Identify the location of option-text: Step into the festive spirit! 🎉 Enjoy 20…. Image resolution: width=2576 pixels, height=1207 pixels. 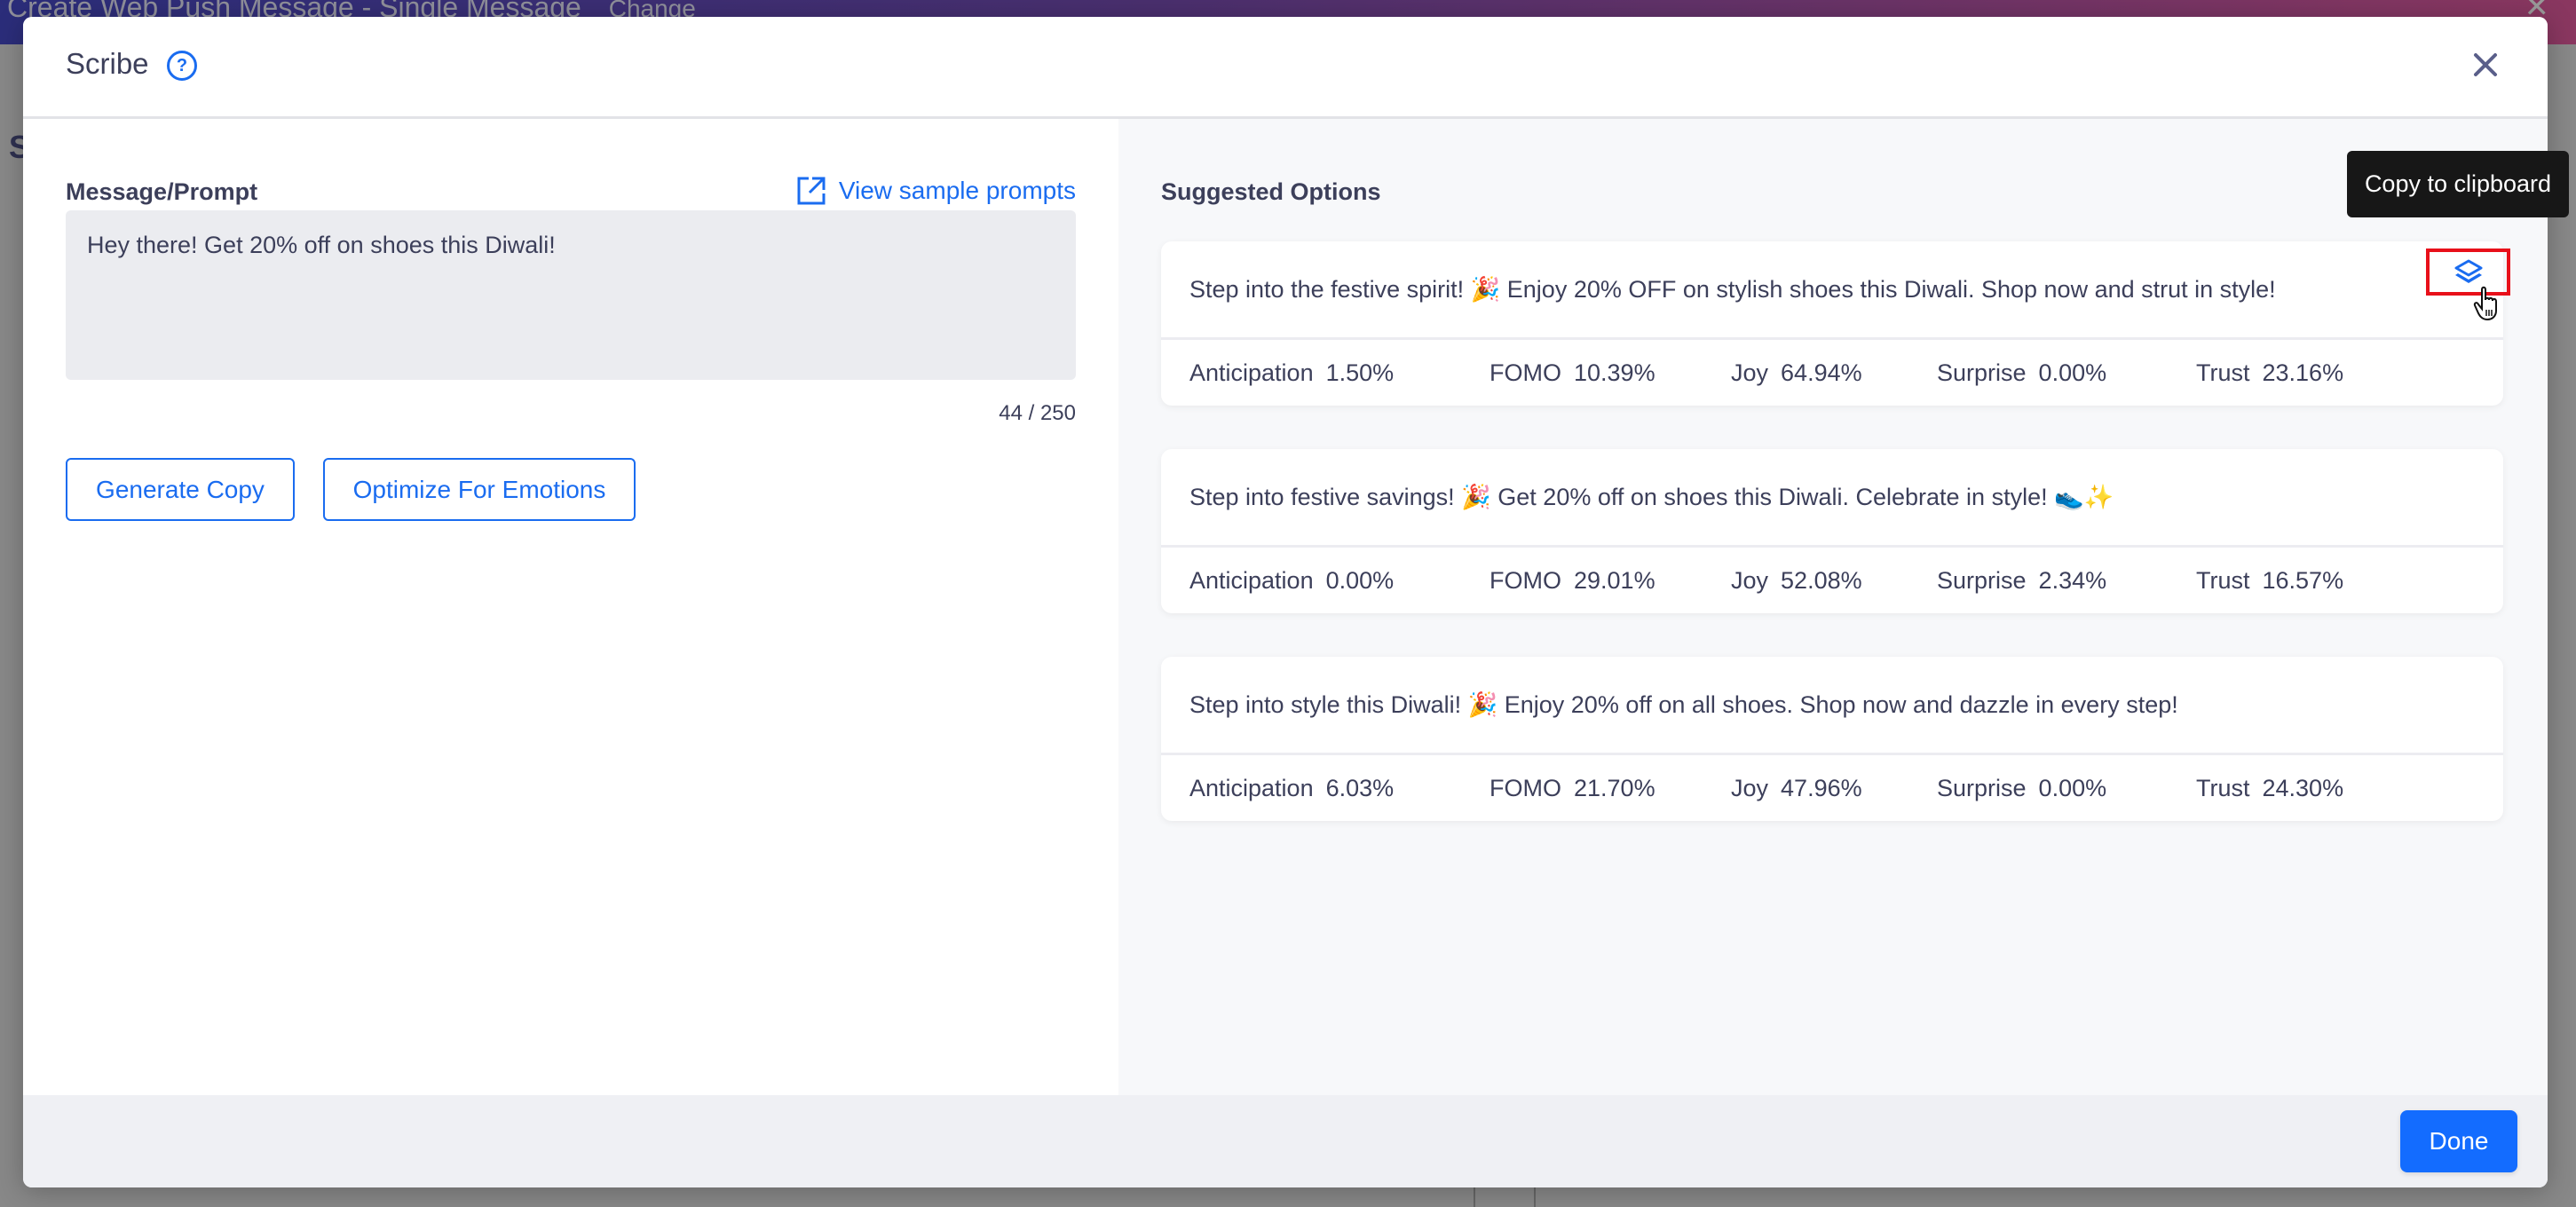
(1732, 289).